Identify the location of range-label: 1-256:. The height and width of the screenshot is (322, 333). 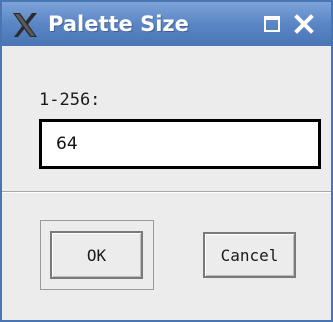
(70, 100).